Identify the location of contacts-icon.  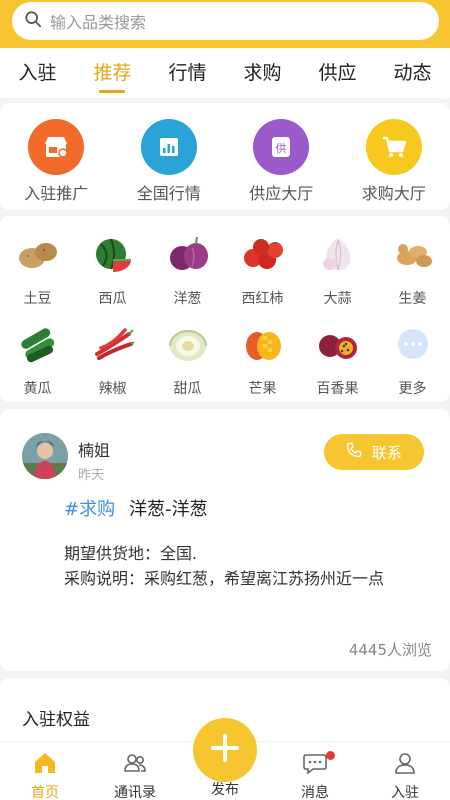
(135, 761).